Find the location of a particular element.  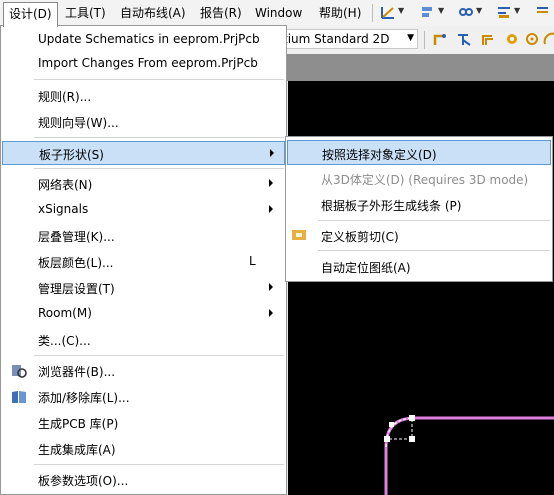

measure-icon is located at coordinates (388, 12).